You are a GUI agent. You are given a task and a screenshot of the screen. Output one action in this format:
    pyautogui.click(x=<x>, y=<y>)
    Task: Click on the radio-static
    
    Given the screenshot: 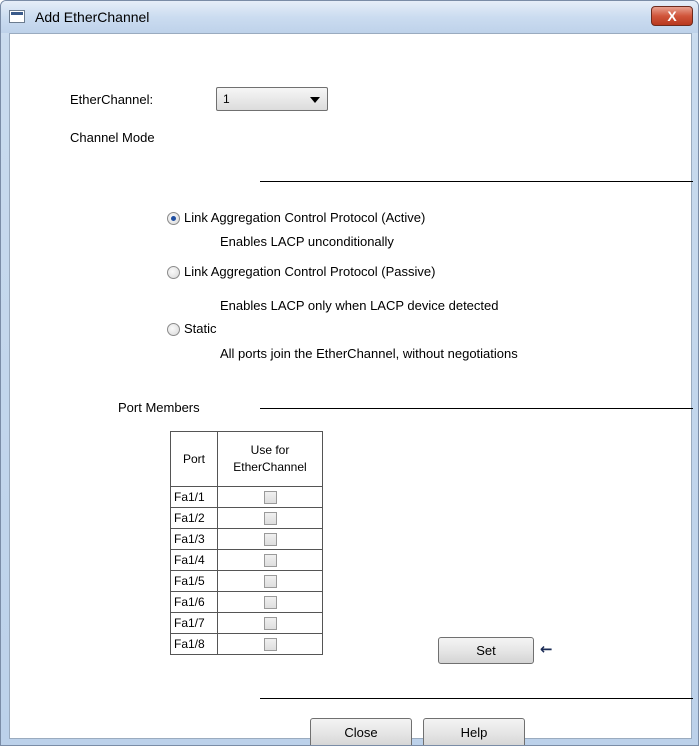 What is the action you would take?
    pyautogui.click(x=173, y=329)
    